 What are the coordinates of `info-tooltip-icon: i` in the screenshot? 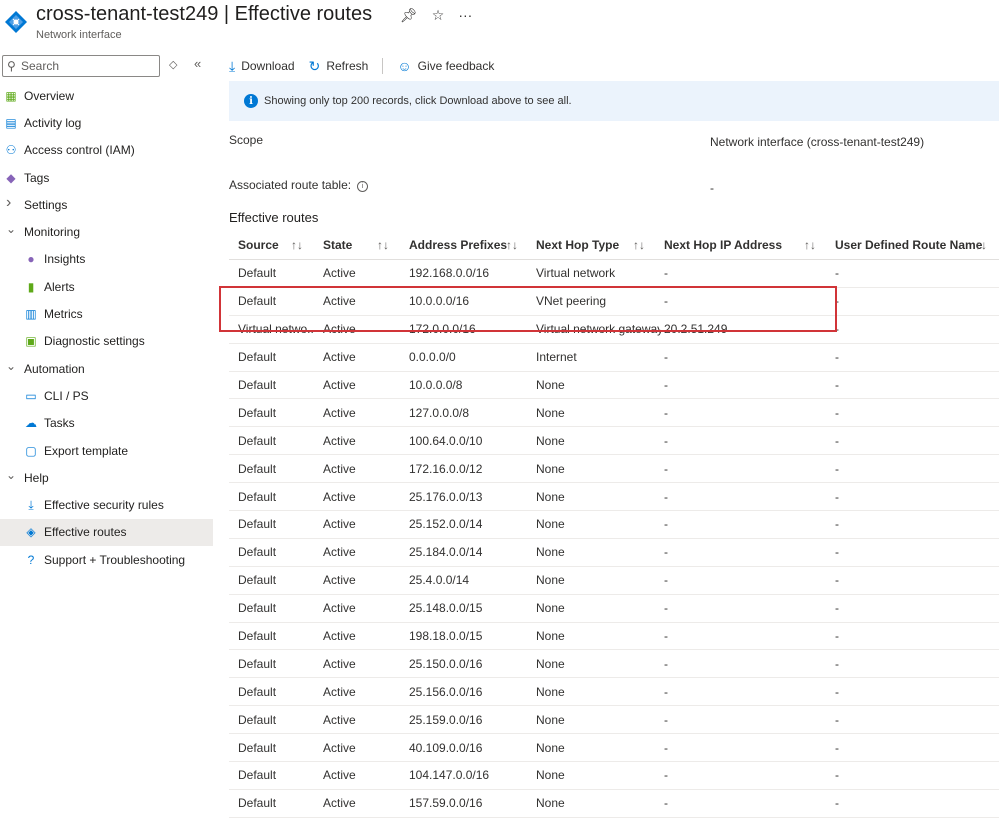 It's located at (363, 186).